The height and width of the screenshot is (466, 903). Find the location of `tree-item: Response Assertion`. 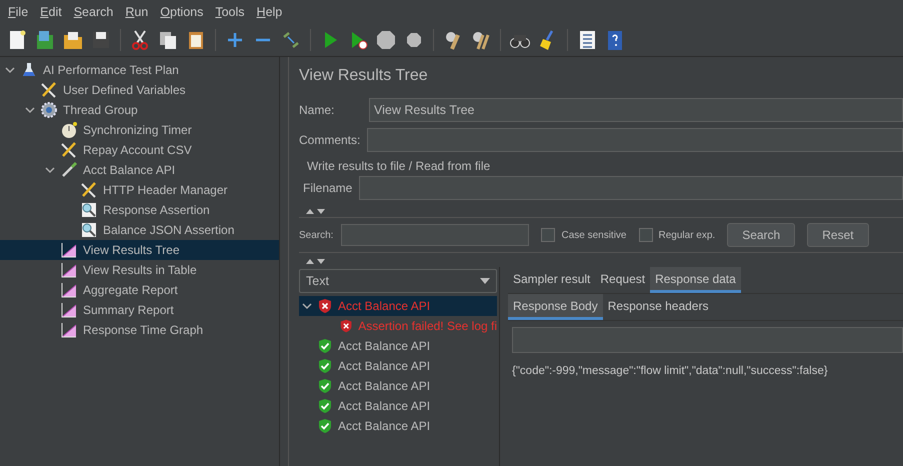

tree-item: Response Assertion is located at coordinates (139, 210).